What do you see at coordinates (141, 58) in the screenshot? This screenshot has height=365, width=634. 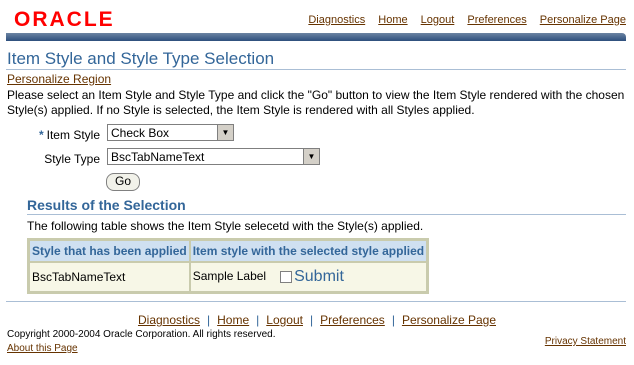 I see `page-title: Item Style and Style Type Selection` at bounding box center [141, 58].